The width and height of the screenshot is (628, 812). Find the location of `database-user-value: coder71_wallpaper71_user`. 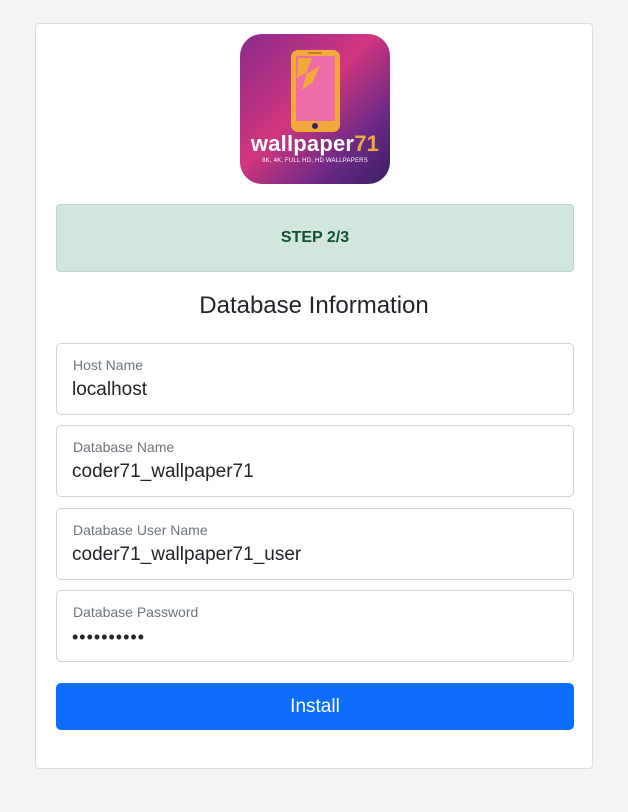

database-user-value: coder71_wallpaper71_user is located at coordinates (186, 555).